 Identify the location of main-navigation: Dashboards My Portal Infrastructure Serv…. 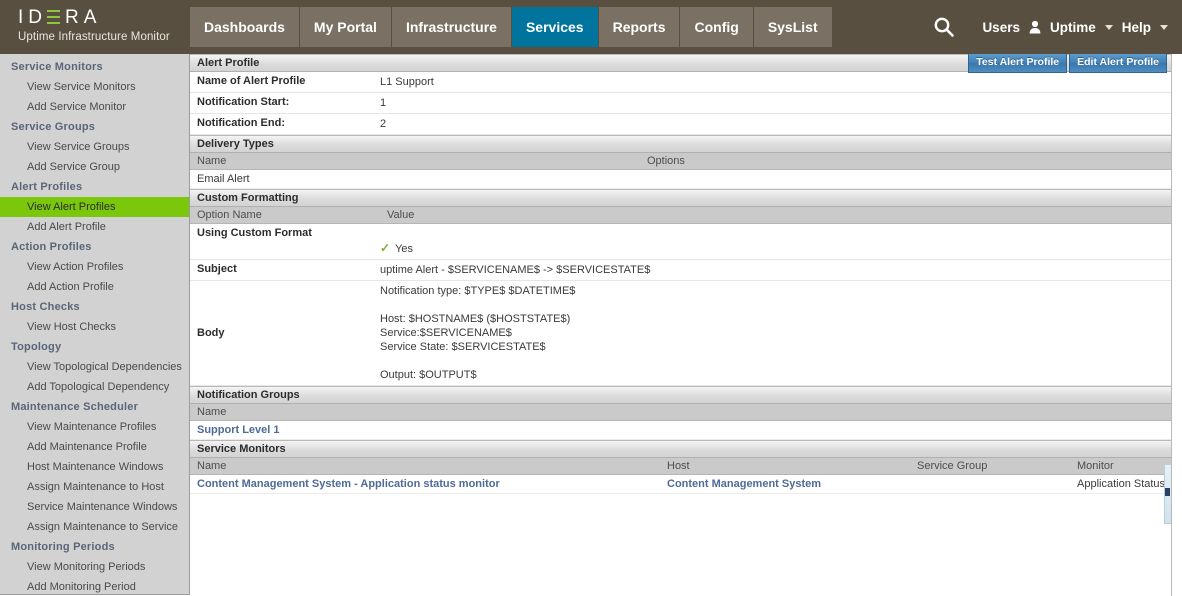
(511, 27).